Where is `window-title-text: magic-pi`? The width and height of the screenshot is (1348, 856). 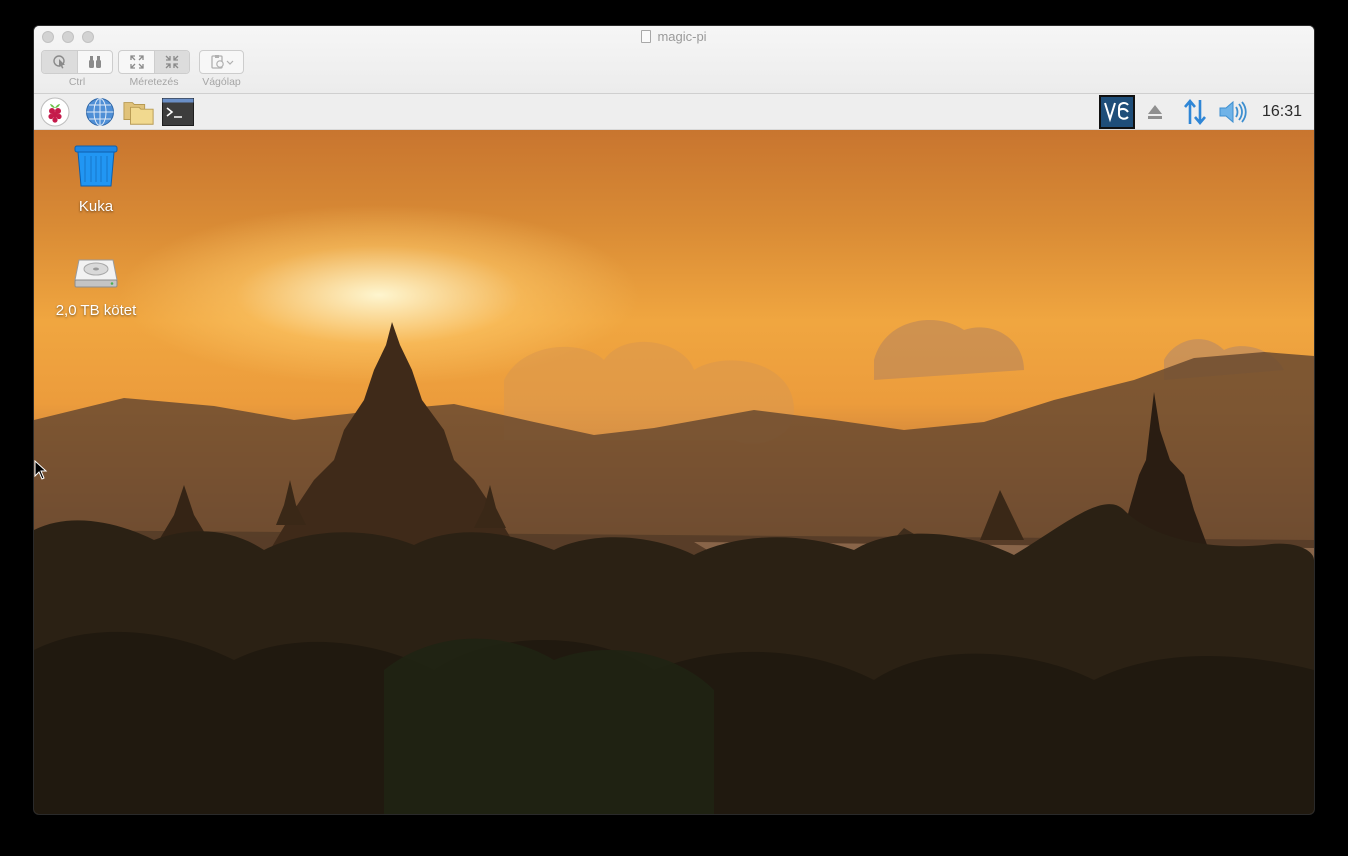 window-title-text: magic-pi is located at coordinates (682, 36).